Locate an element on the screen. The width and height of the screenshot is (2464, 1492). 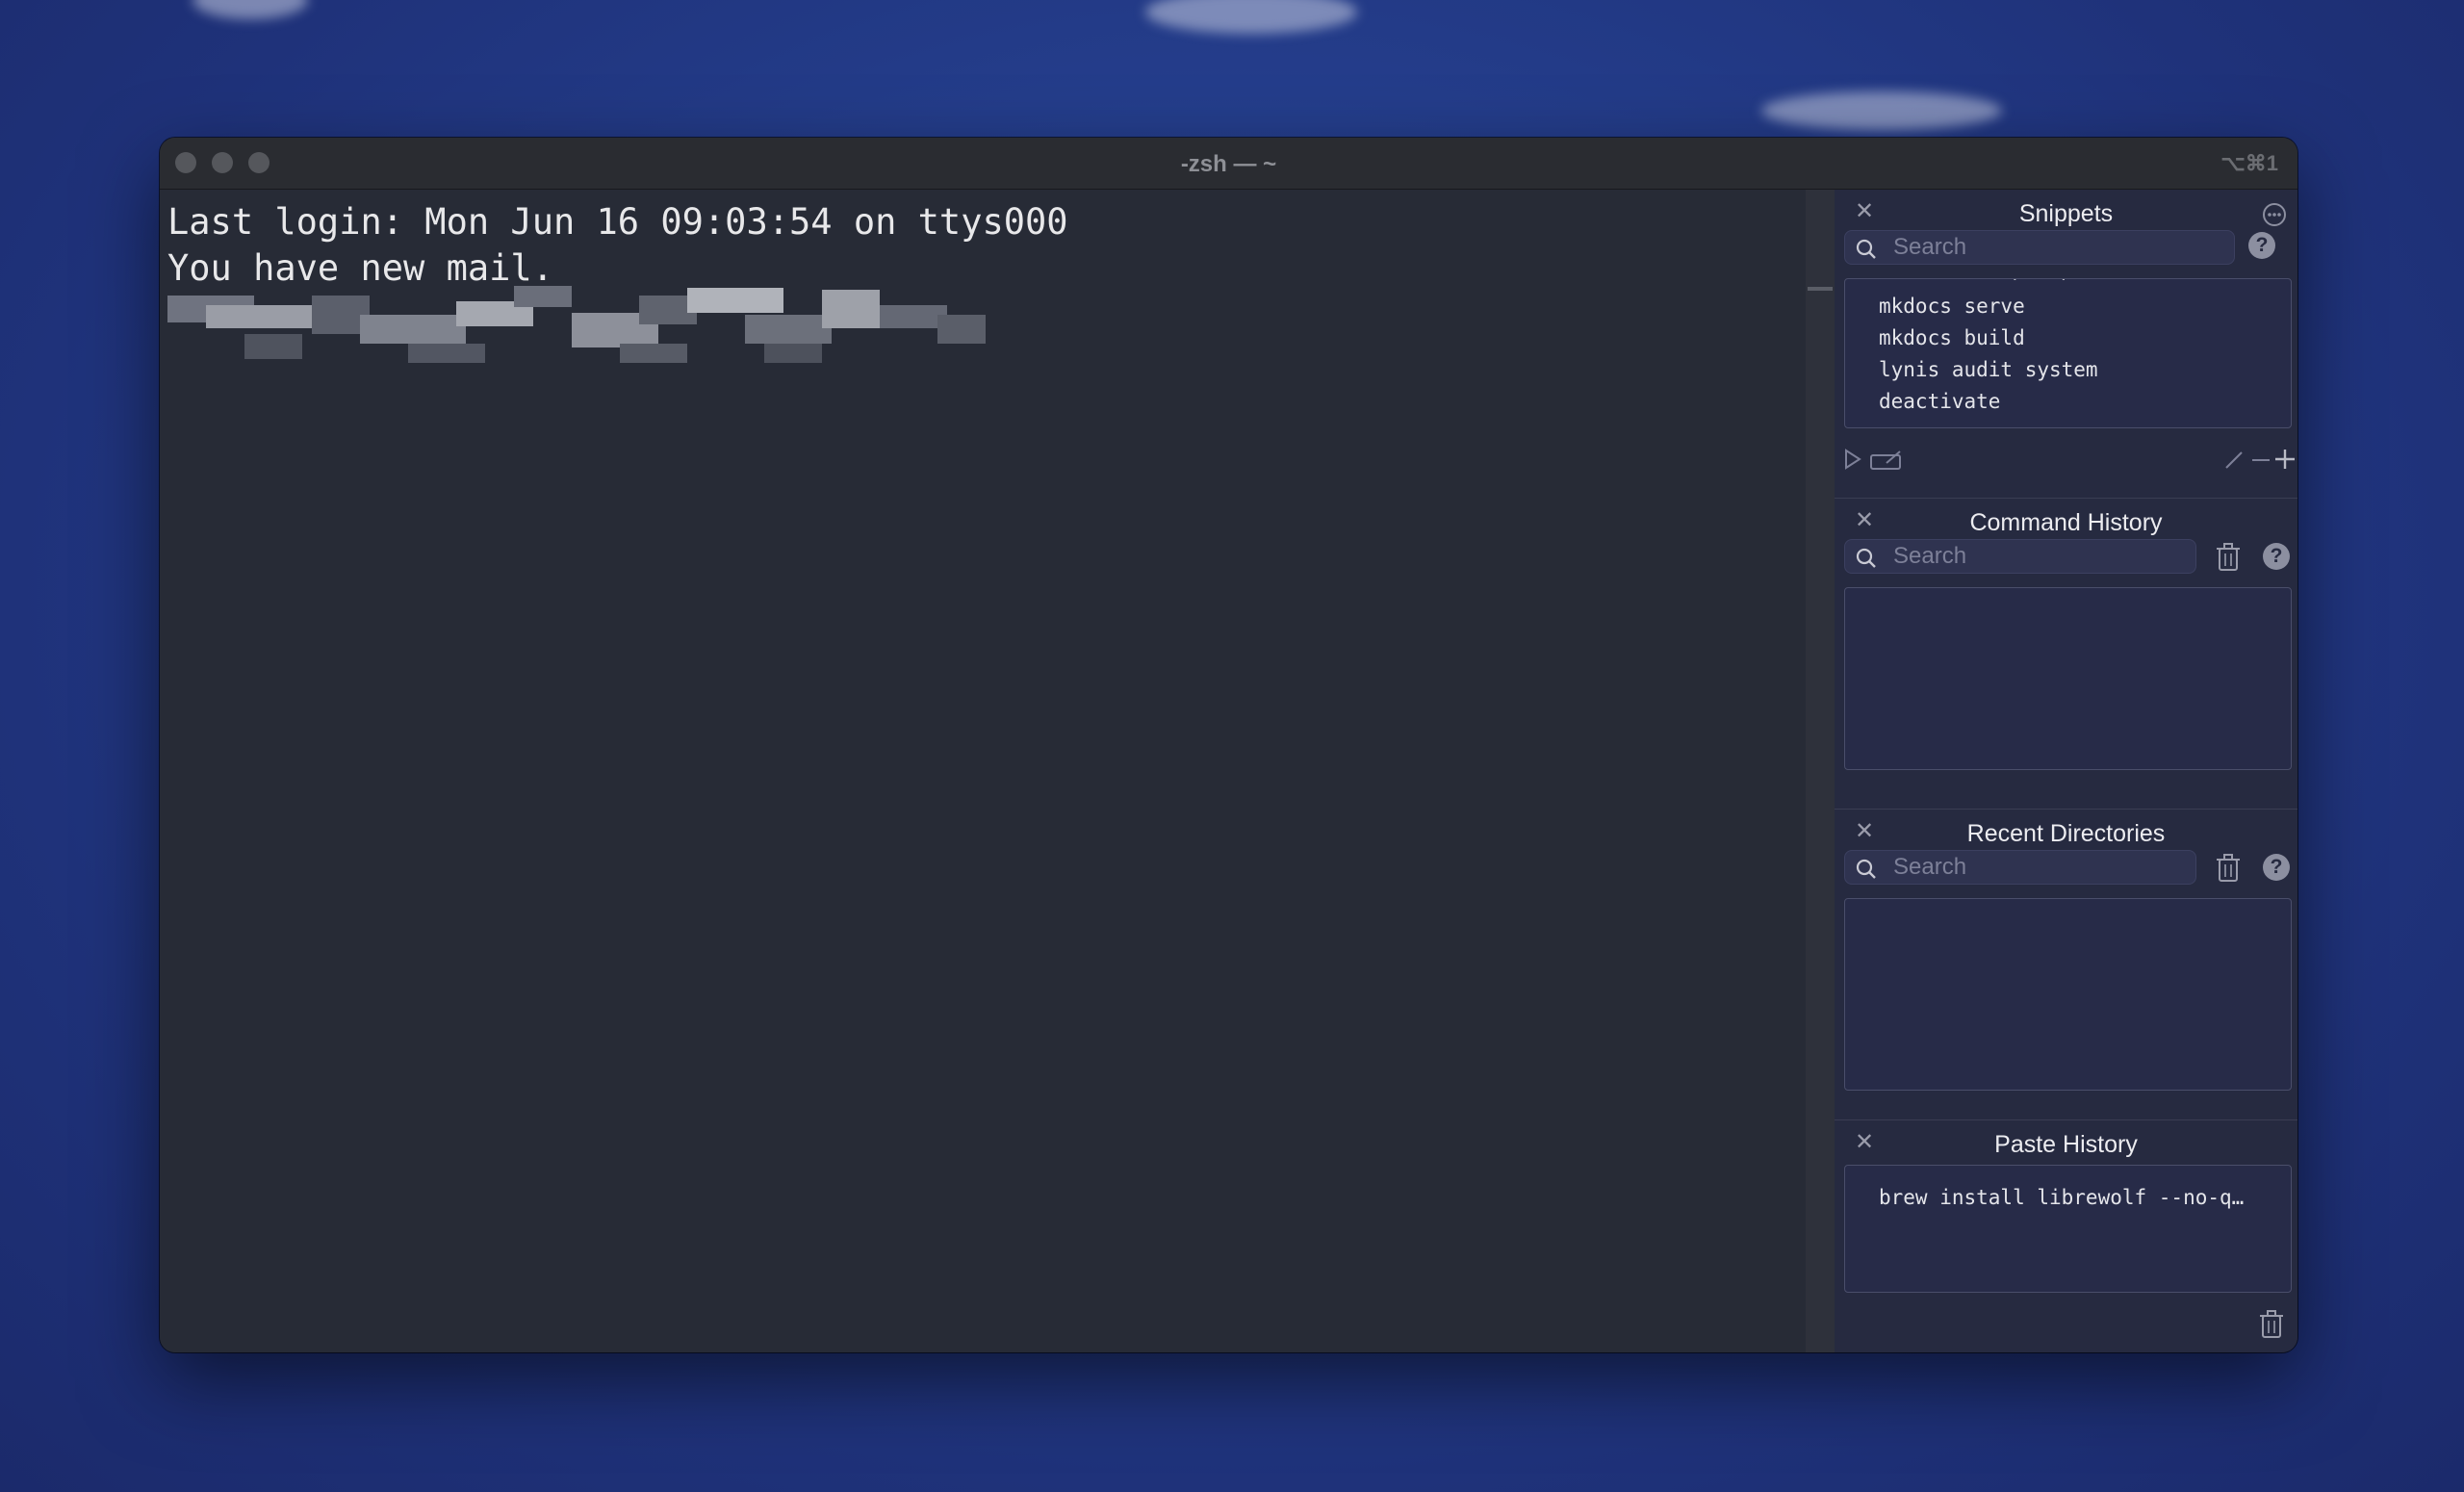
command-history-list is located at coordinates (2068, 678).